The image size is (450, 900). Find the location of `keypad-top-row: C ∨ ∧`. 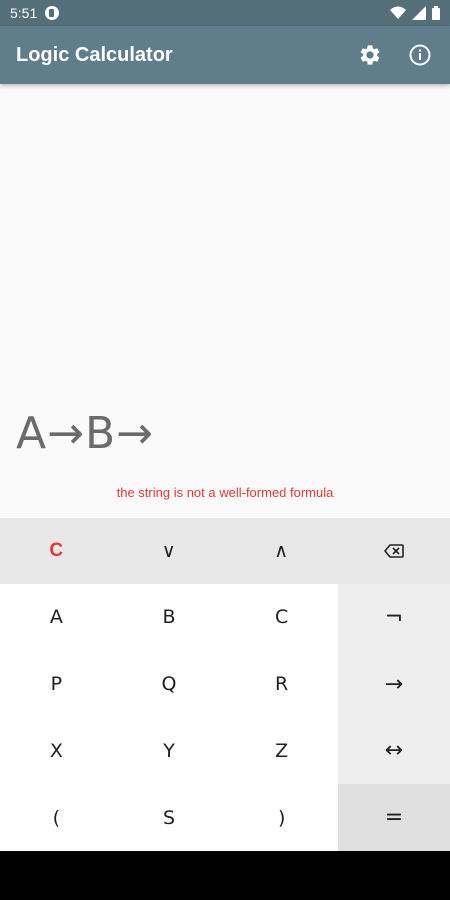

keypad-top-row: C ∨ ∧ is located at coordinates (225, 551).